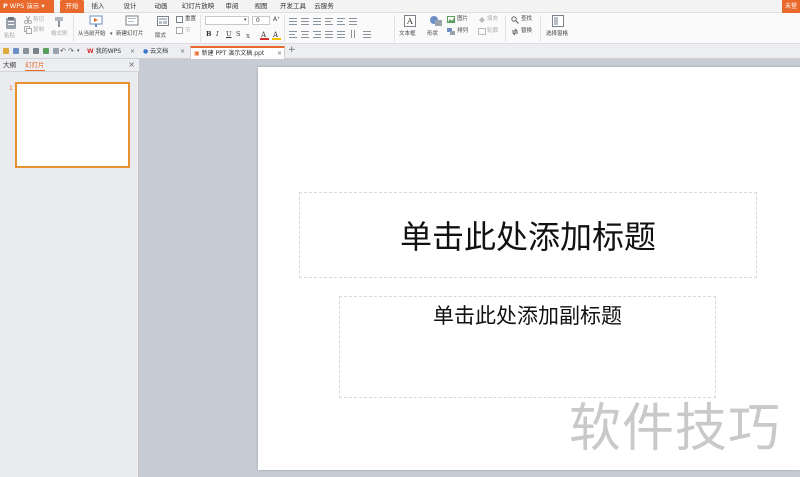 This screenshot has width=800, height=477. I want to click on shape-button: 形状, so click(432, 34).